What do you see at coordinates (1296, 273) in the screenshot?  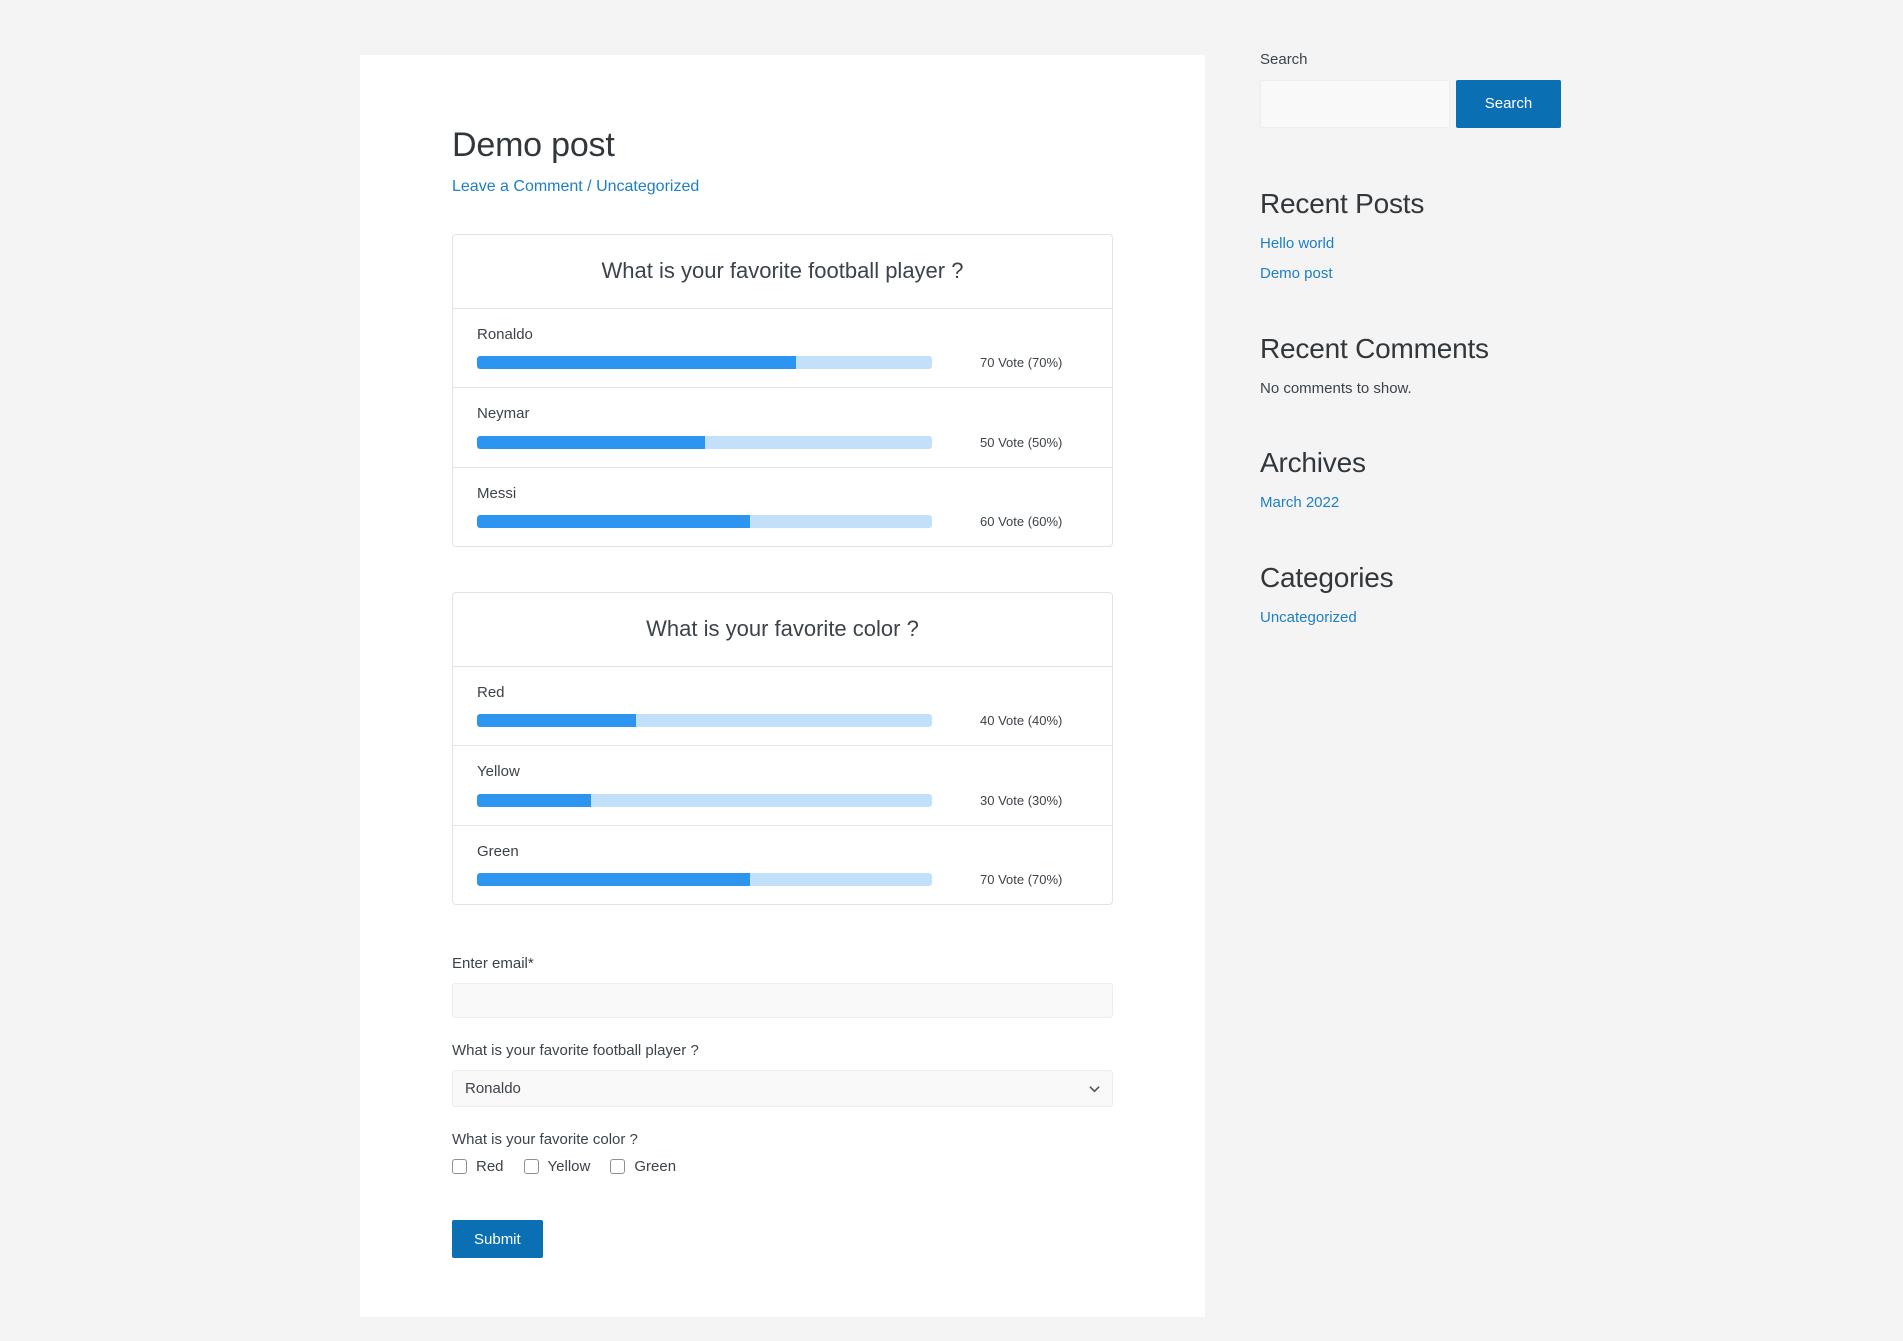 I see `recent-post-link-demo-post: Demo post` at bounding box center [1296, 273].